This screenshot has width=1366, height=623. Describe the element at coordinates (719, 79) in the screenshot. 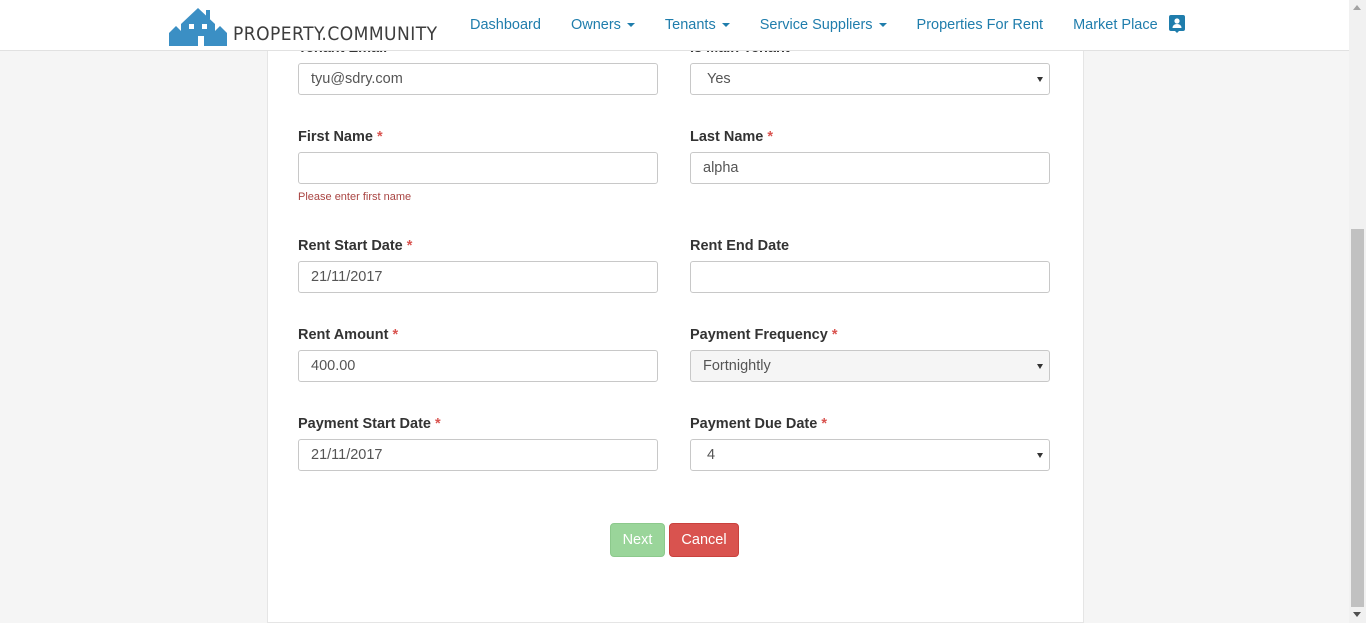

I see `is-main-tenant-value: Yes` at that location.